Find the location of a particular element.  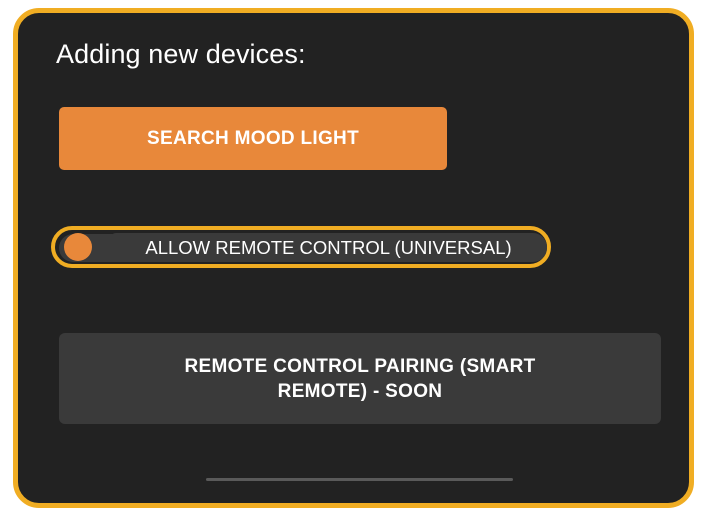

section-heading: Adding new devices: is located at coordinates (181, 54).